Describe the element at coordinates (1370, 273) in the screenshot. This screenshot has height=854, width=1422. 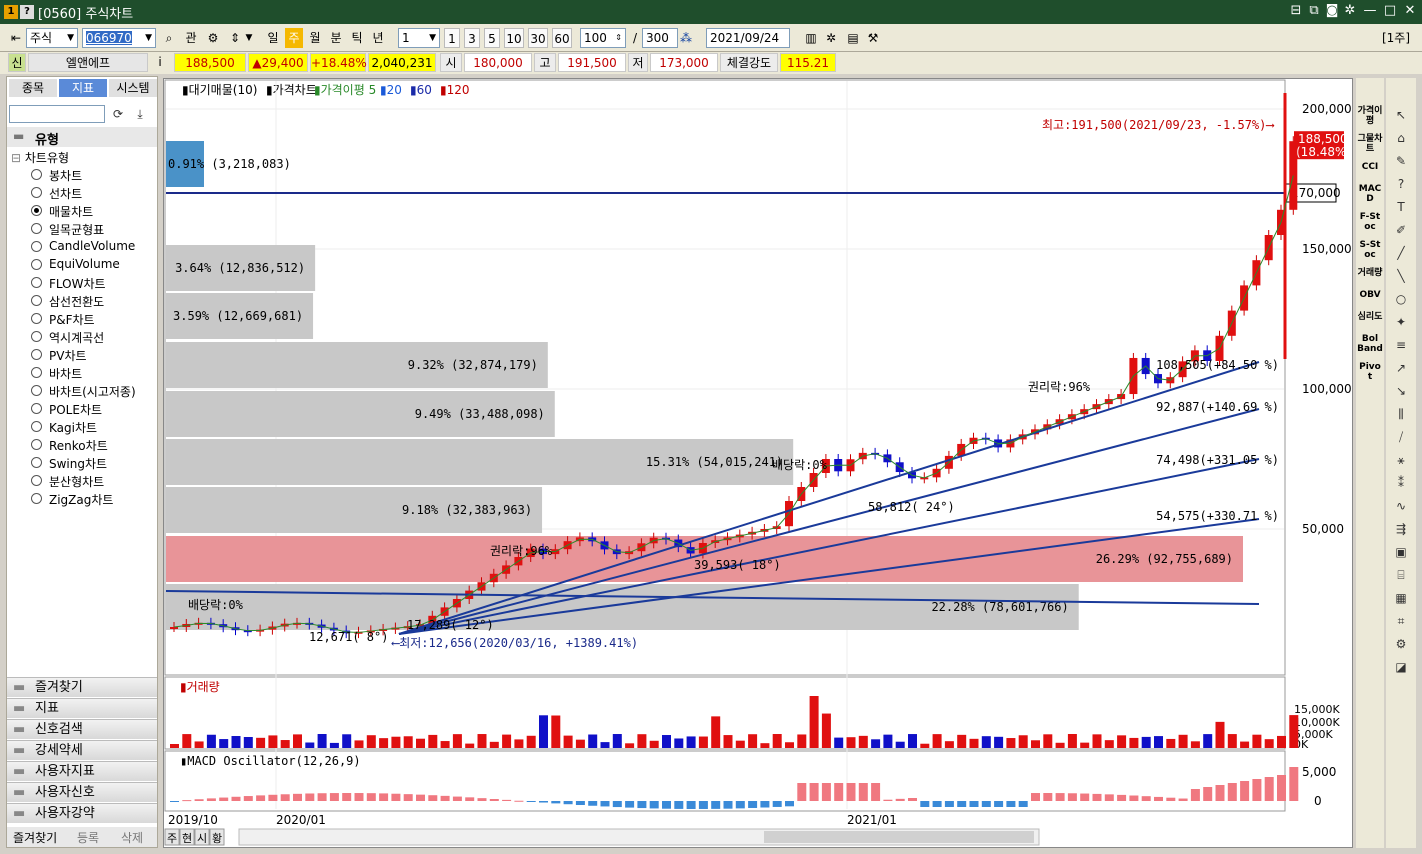
I see `indicator-button: 거래량` at that location.